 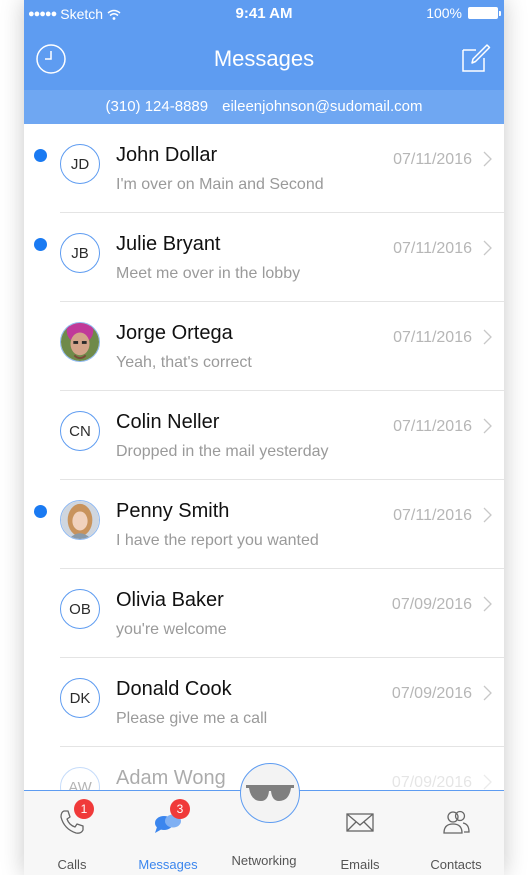 I want to click on tab-label: Contacts, so click(x=456, y=864).